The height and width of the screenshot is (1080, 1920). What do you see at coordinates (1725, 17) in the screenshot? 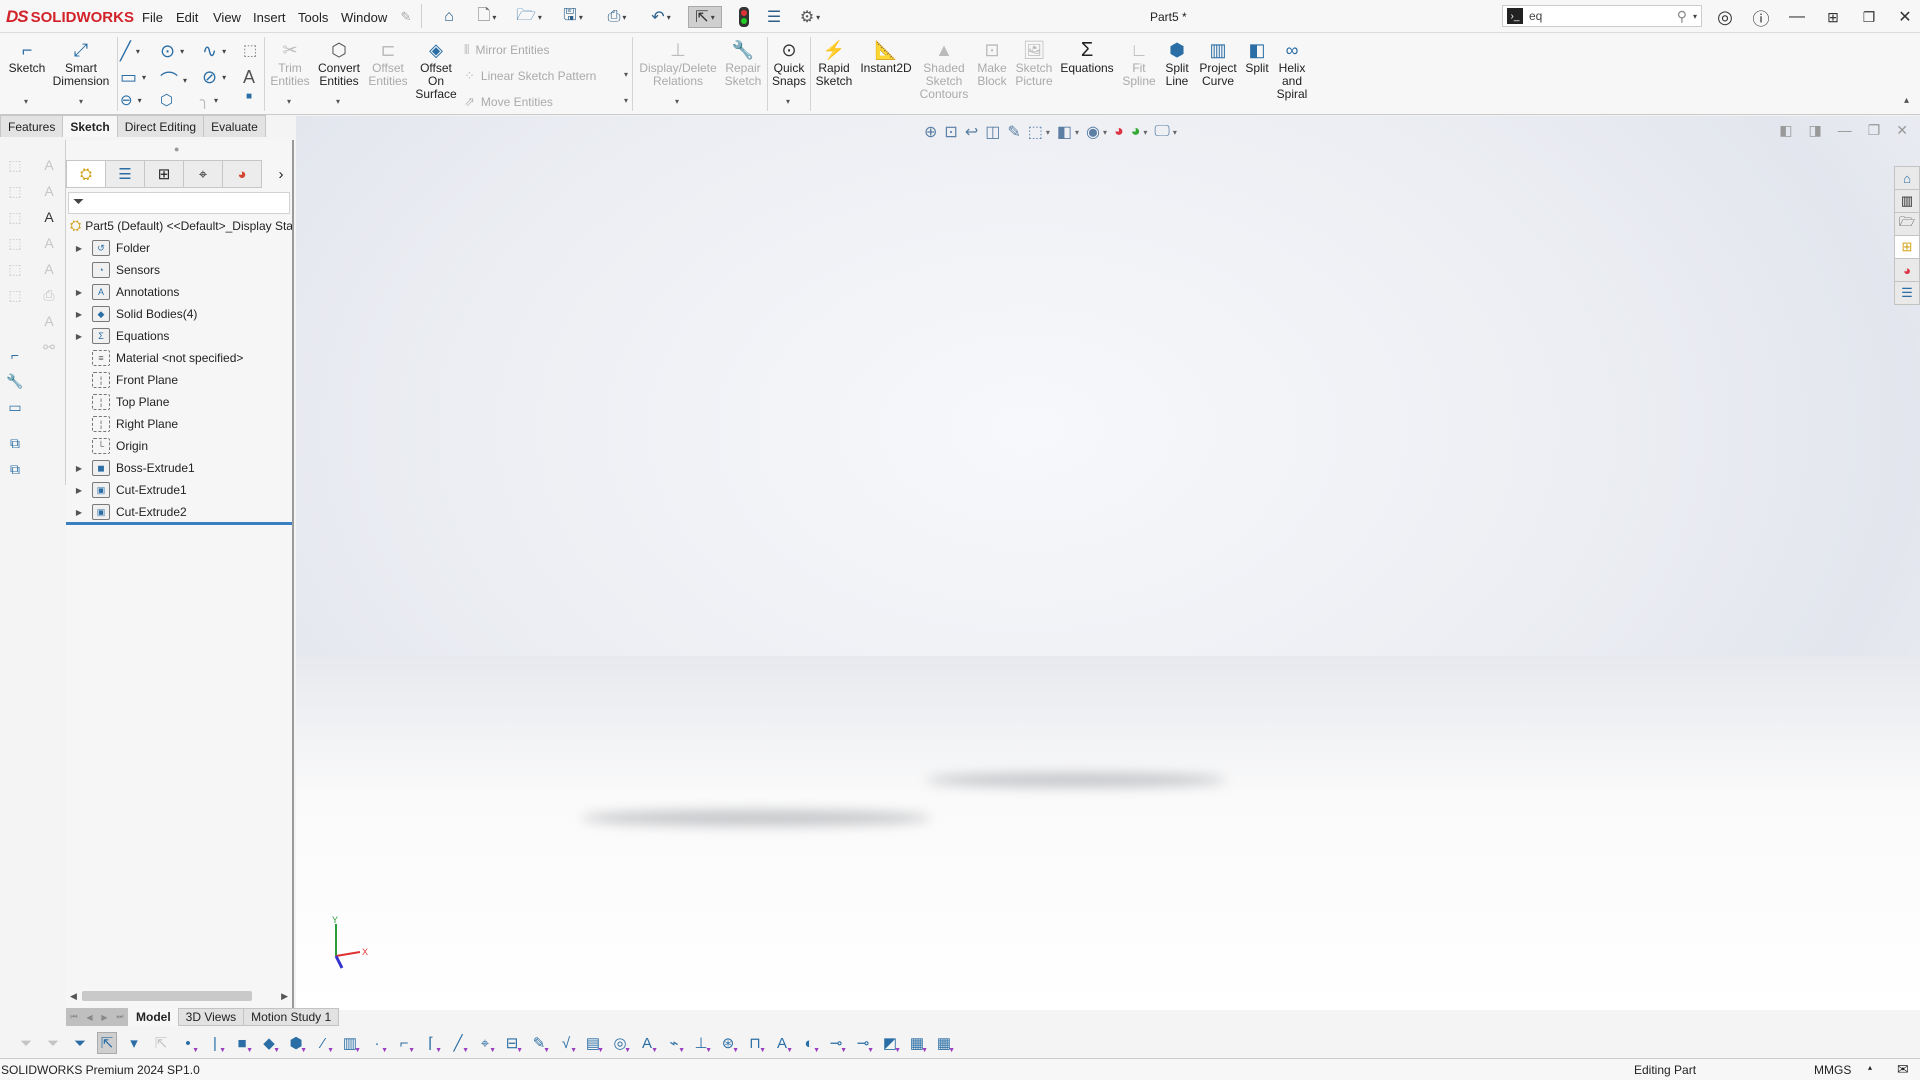
I see `user-account-icon: ◎` at bounding box center [1725, 17].